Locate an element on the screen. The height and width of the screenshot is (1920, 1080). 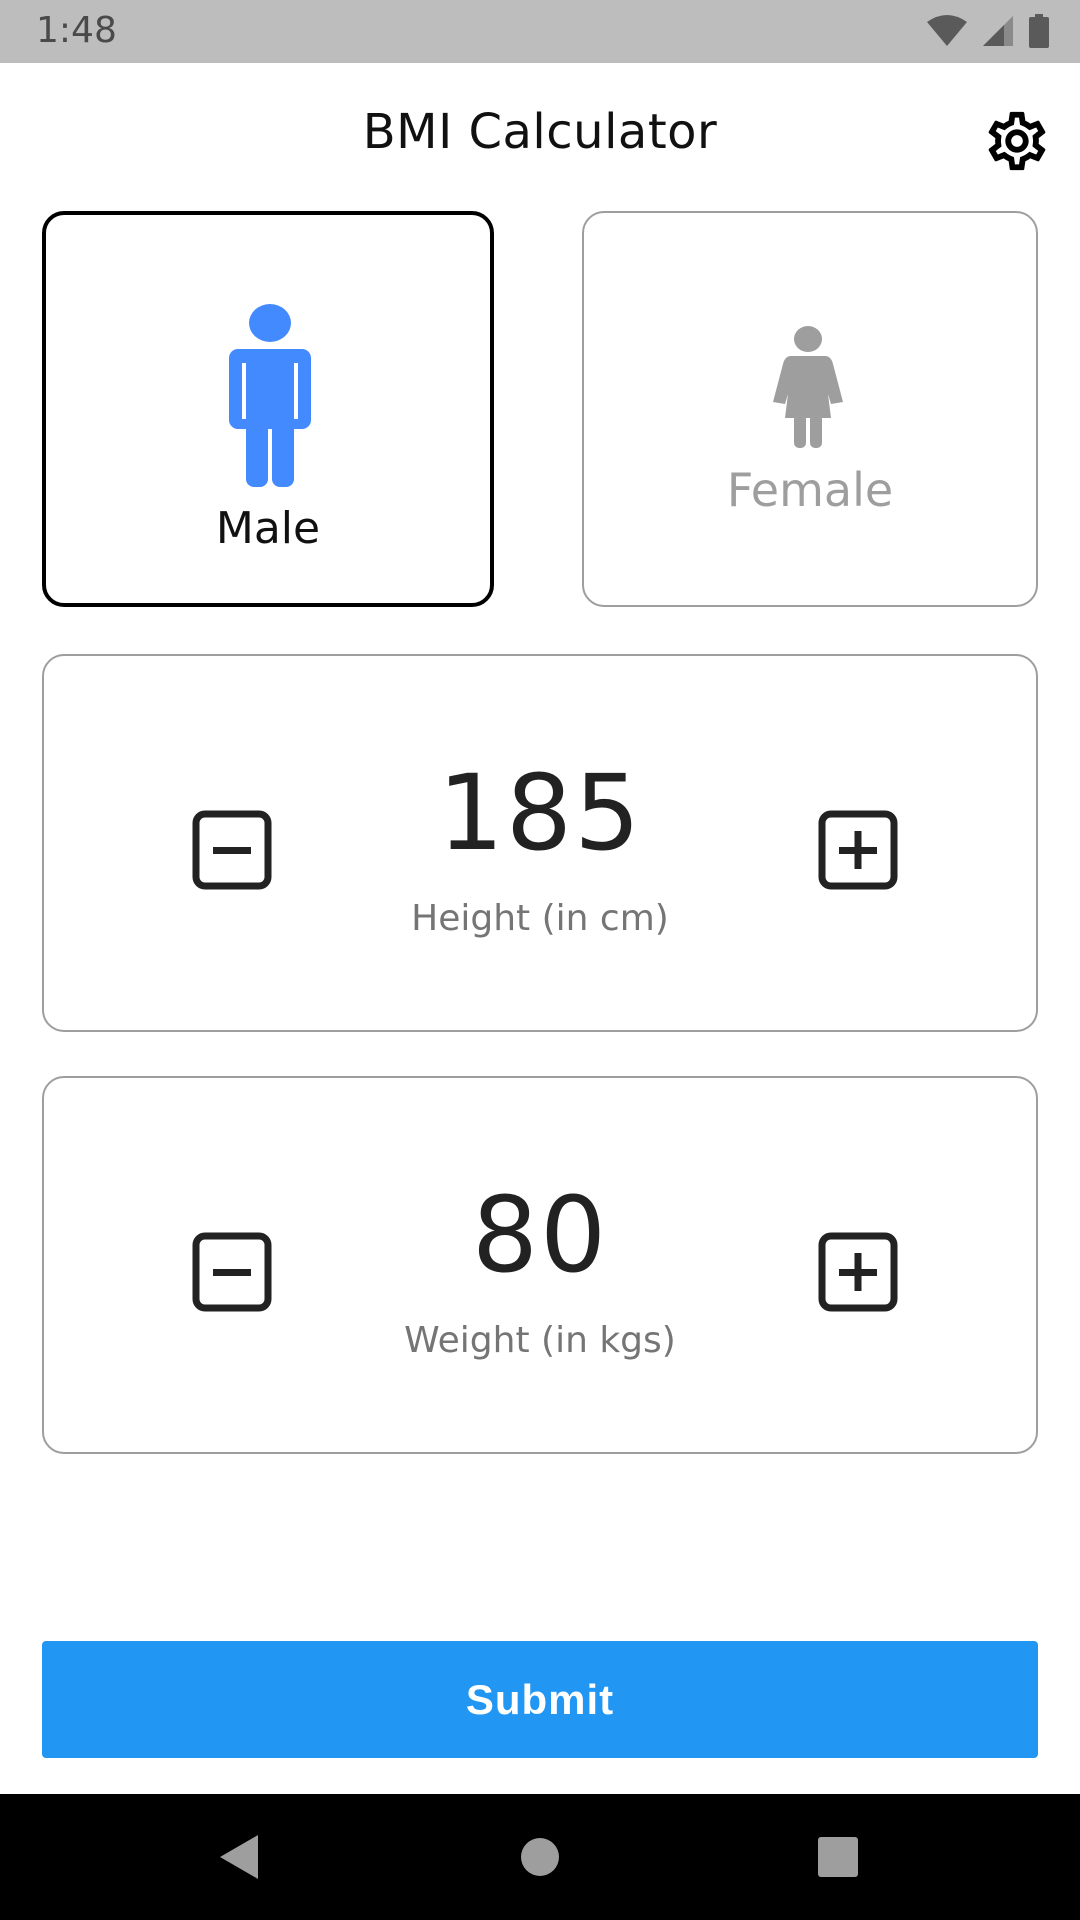
status-bar: 1:48 is located at coordinates (540, 31).